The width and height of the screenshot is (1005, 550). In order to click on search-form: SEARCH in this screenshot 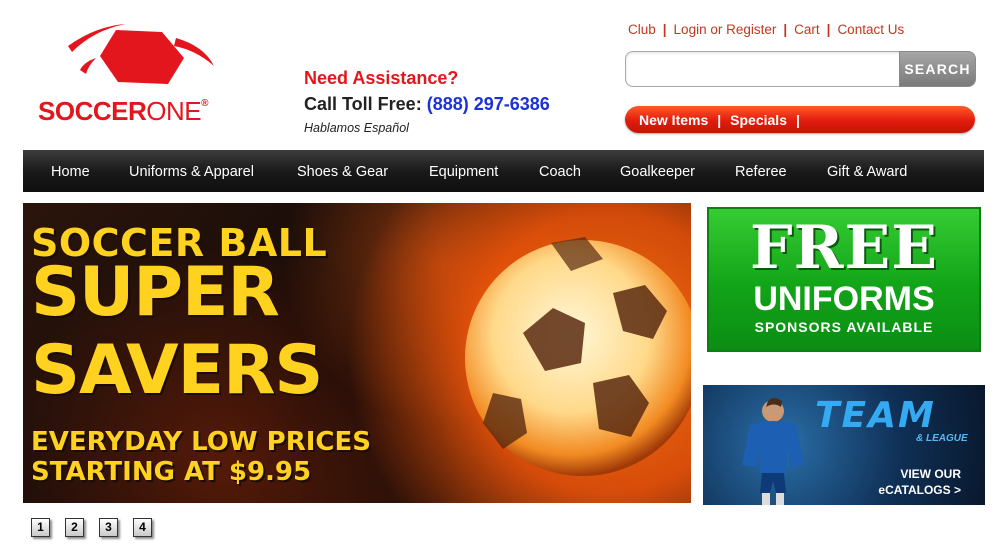, I will do `click(800, 69)`.